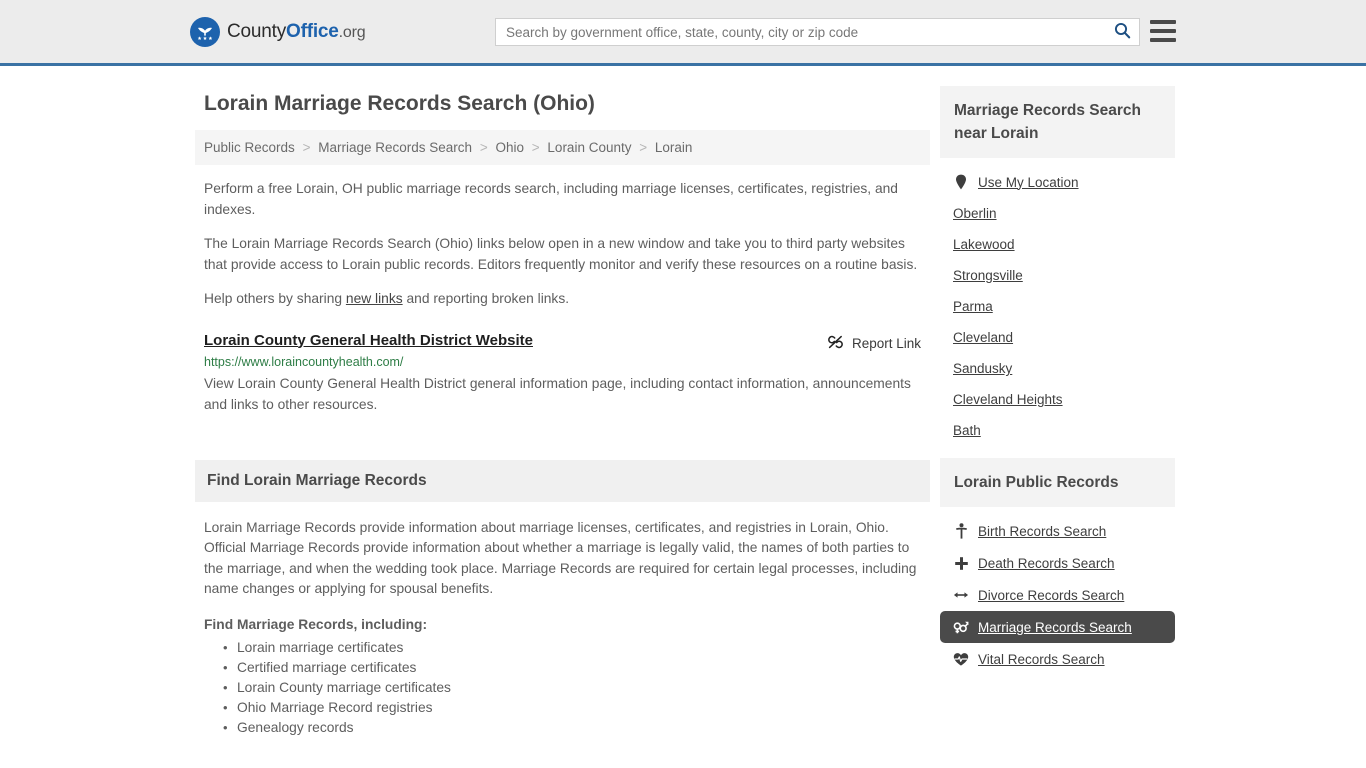 This screenshot has width=1366, height=768. I want to click on report-link-label: Report Link, so click(886, 343).